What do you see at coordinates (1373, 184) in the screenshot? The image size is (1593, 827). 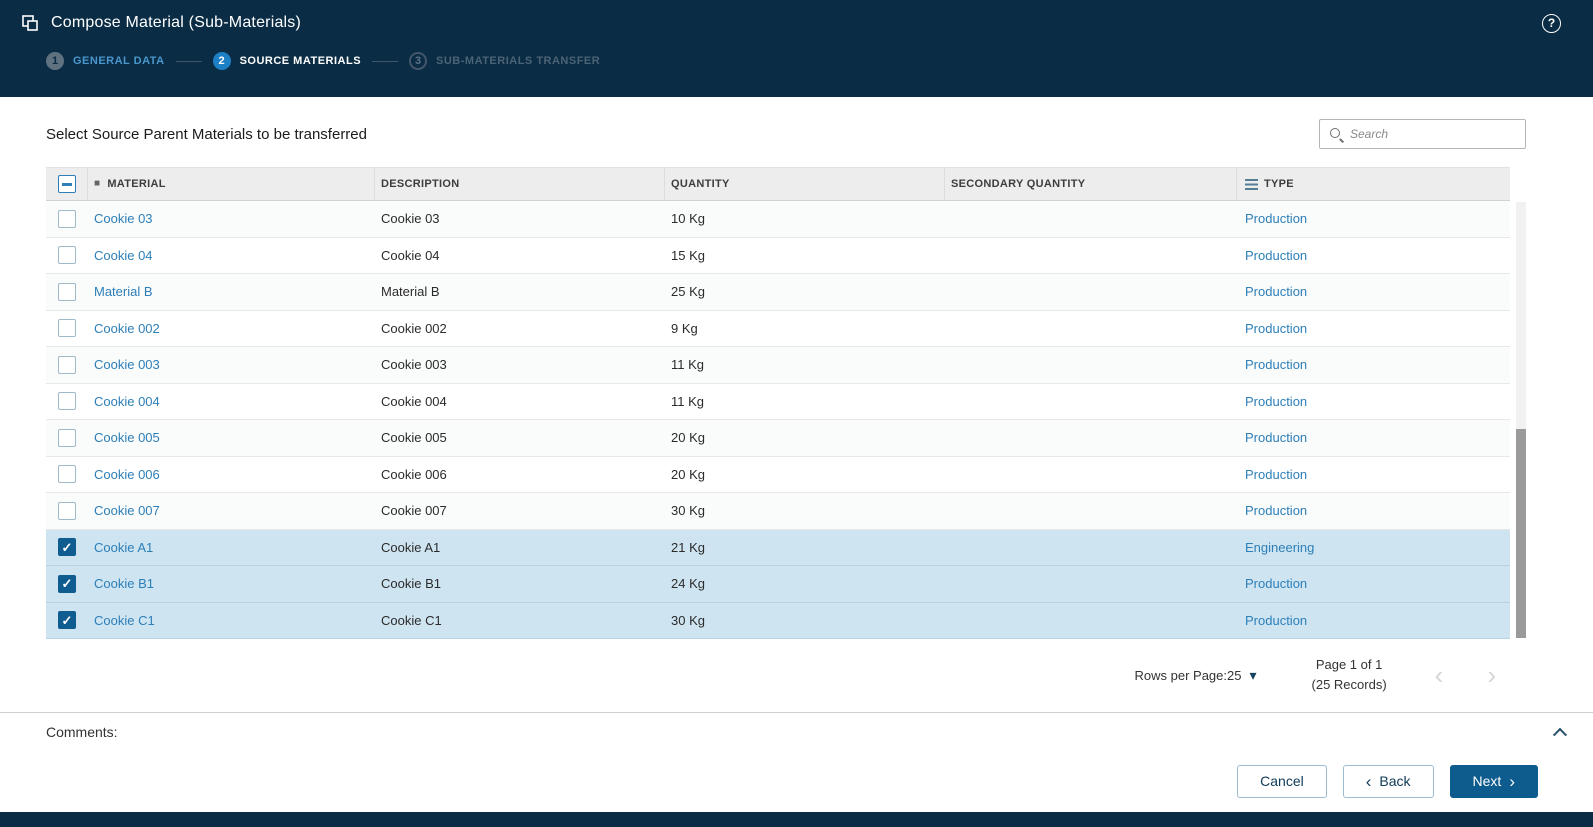 I see `column-header-type: TYPE` at bounding box center [1373, 184].